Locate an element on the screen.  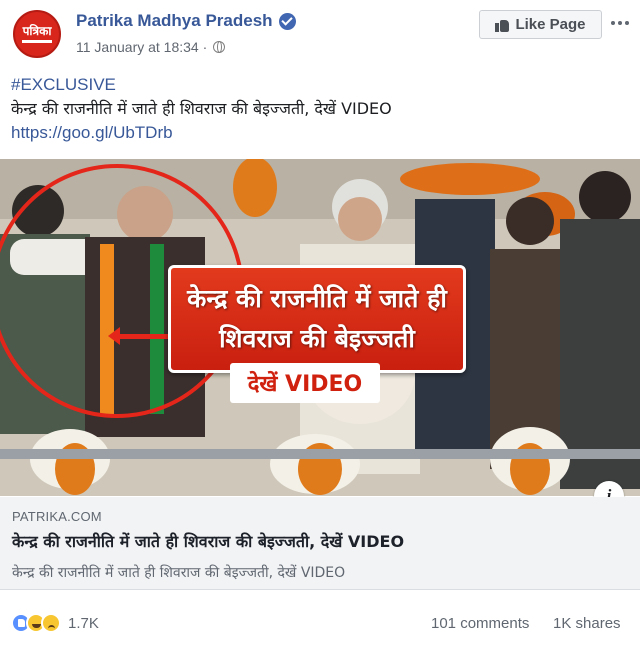
more-options-icon is located at coordinates (620, 23).